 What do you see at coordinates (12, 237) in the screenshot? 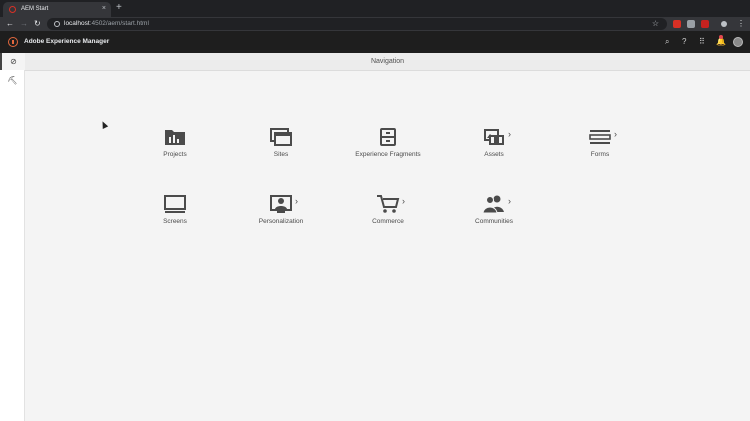
I see `left-rail: ⊘ ⛏` at bounding box center [12, 237].